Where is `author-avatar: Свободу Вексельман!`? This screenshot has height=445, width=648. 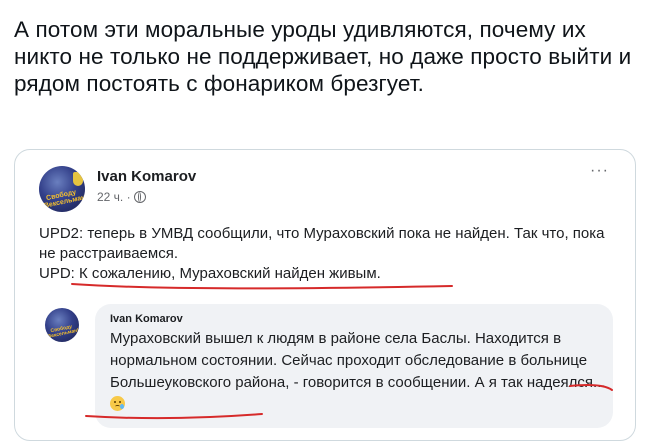
author-avatar: Свободу Вексельман! is located at coordinates (62, 189).